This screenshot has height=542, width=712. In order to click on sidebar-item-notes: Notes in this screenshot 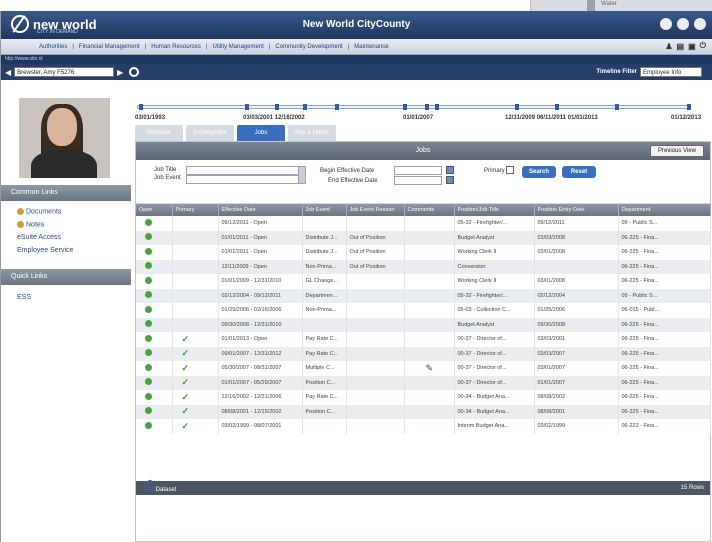, I will do `click(30, 224)`.